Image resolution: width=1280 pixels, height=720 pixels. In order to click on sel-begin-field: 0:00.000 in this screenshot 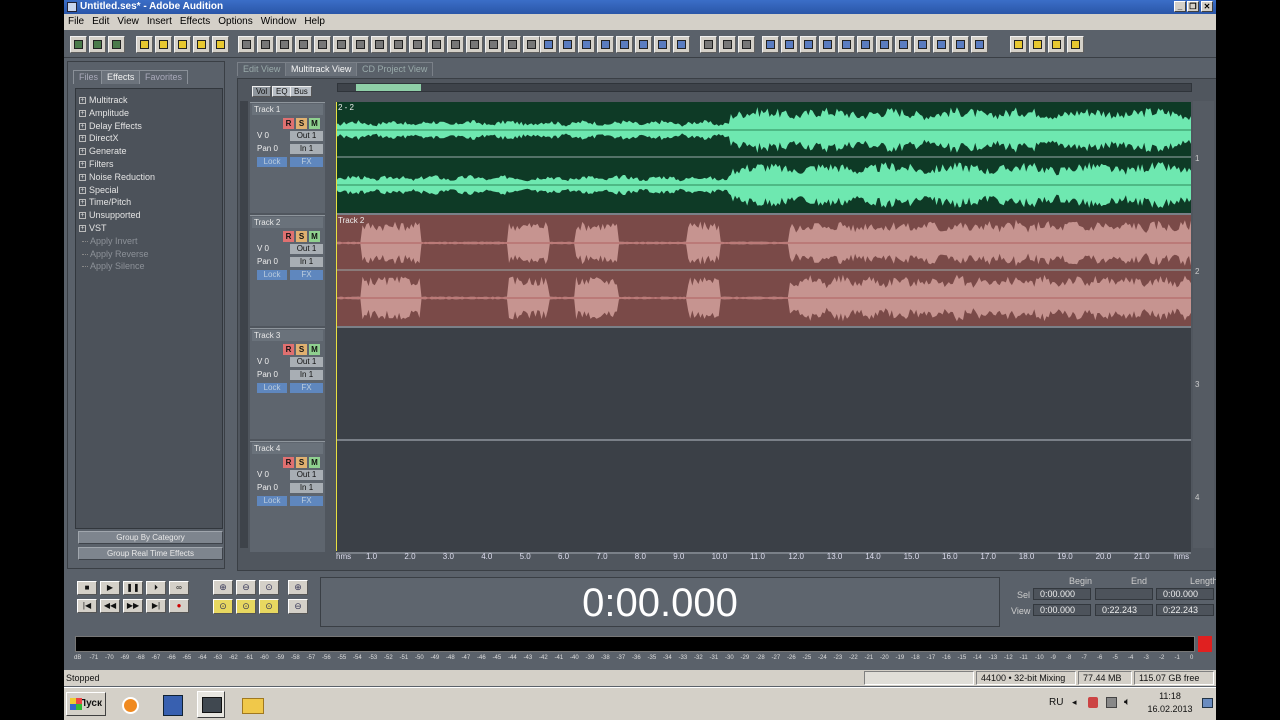, I will do `click(1062, 594)`.